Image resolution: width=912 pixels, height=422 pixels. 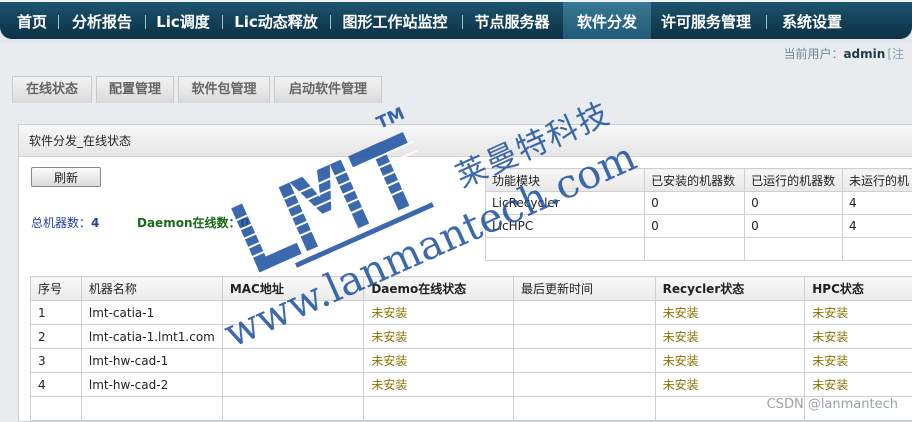 What do you see at coordinates (395, 20) in the screenshot?
I see `nav-item-workstation-monitor: 图形工作站监控` at bounding box center [395, 20].